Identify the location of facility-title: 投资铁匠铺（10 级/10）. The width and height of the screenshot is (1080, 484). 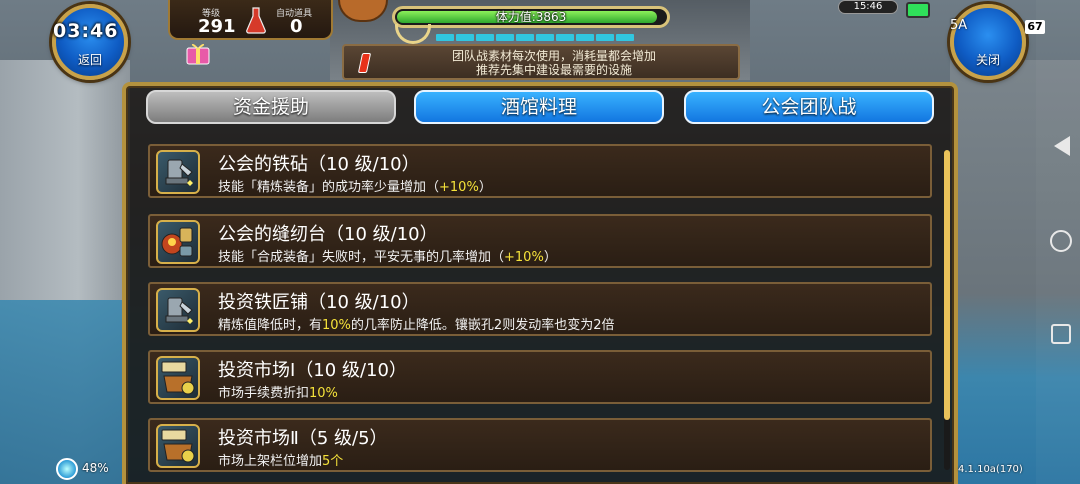
(319, 301).